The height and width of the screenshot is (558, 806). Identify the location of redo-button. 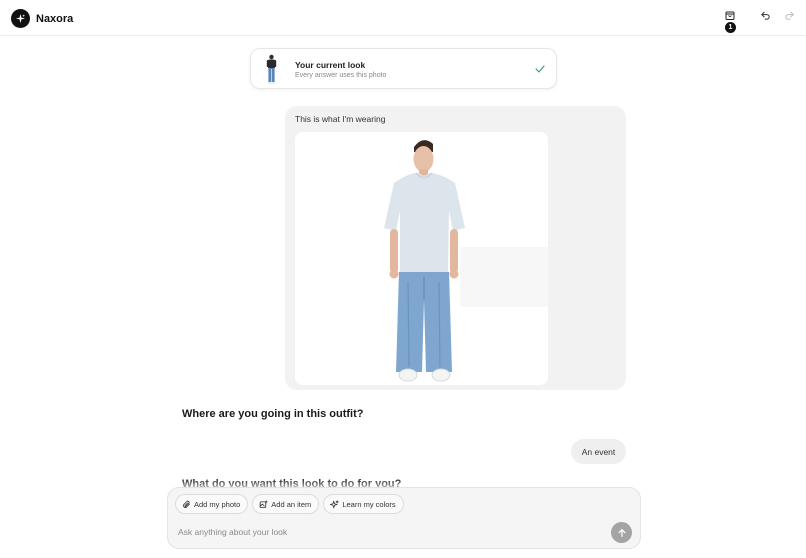
(789, 15).